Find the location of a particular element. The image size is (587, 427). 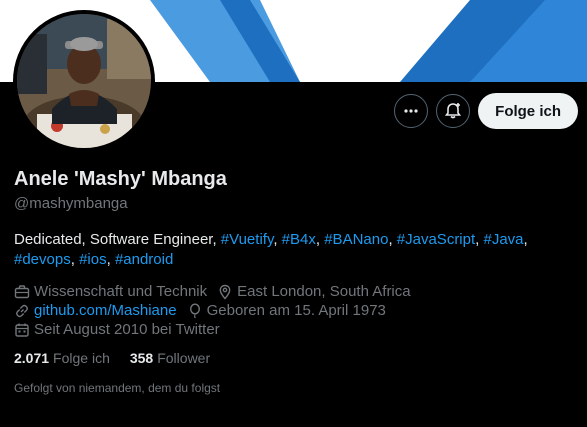

hashtag-link: #Vuetify is located at coordinates (247, 239).